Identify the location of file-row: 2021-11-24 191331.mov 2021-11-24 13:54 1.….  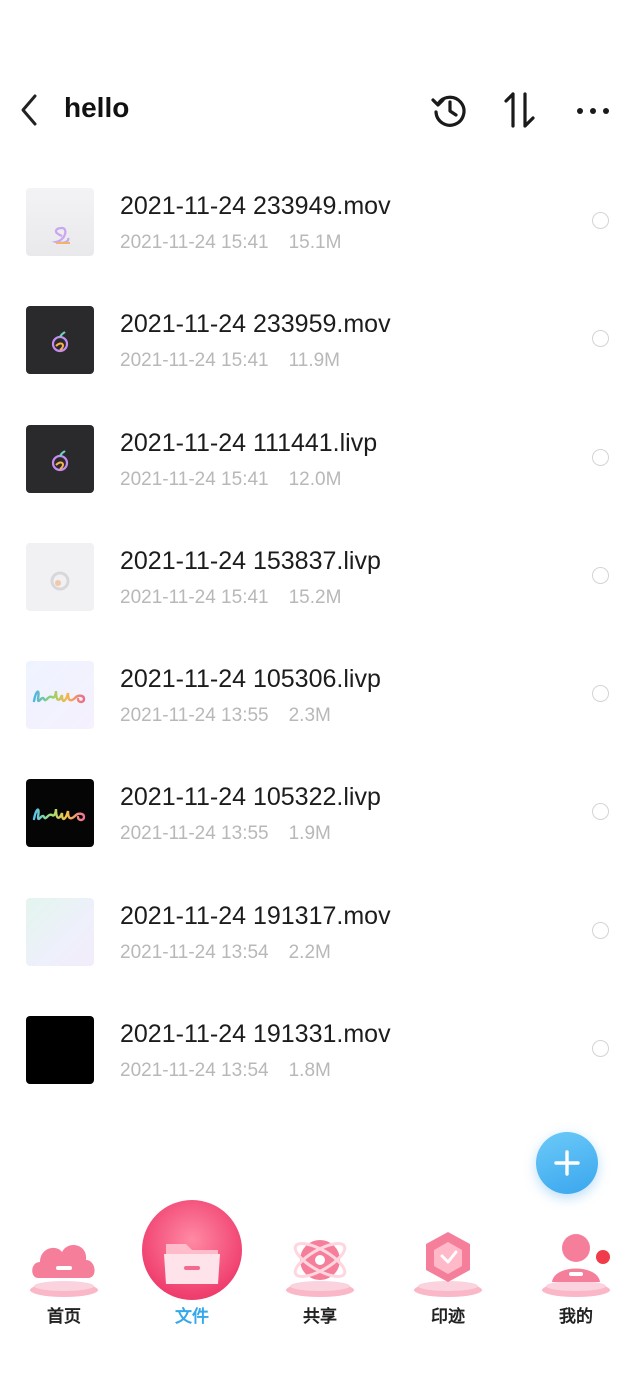
(320, 1047).